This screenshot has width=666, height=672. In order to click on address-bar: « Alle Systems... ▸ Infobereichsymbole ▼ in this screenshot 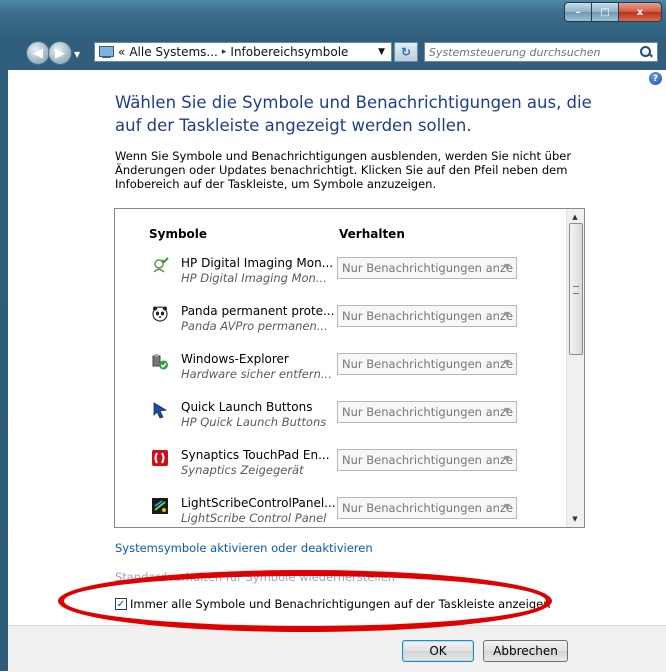, I will do `click(243, 52)`.